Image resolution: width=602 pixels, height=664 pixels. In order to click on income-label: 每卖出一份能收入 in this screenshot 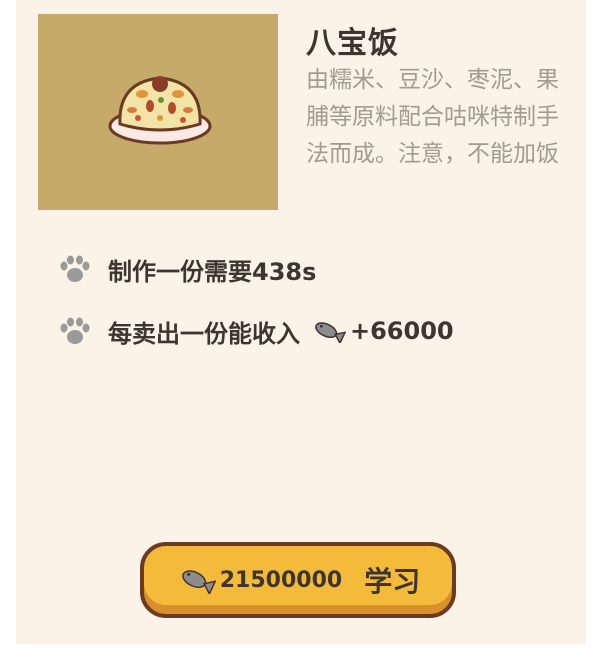, I will do `click(204, 333)`.